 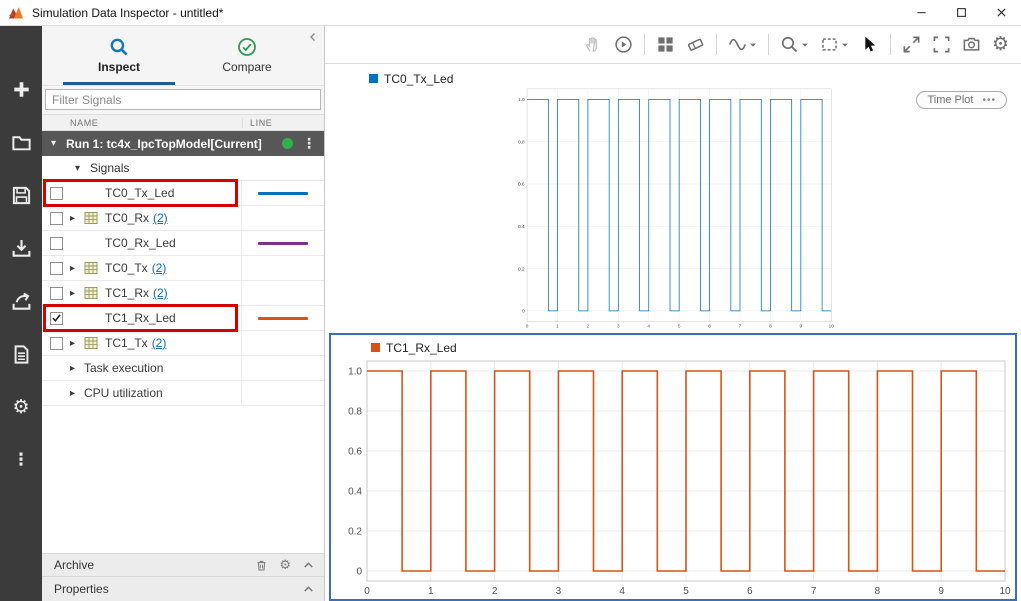 What do you see at coordinates (74, 565) in the screenshot?
I see `archive-label: Archive` at bounding box center [74, 565].